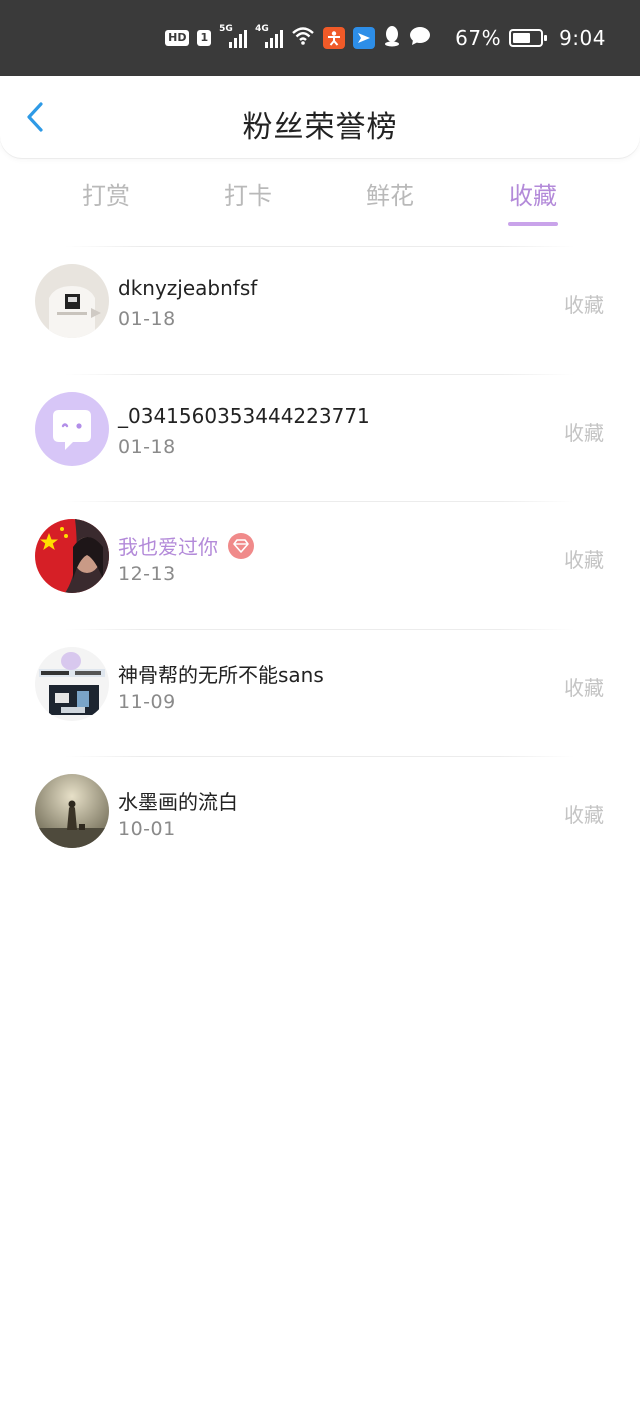  I want to click on signal-5g-icon: 5G, so click(233, 36).